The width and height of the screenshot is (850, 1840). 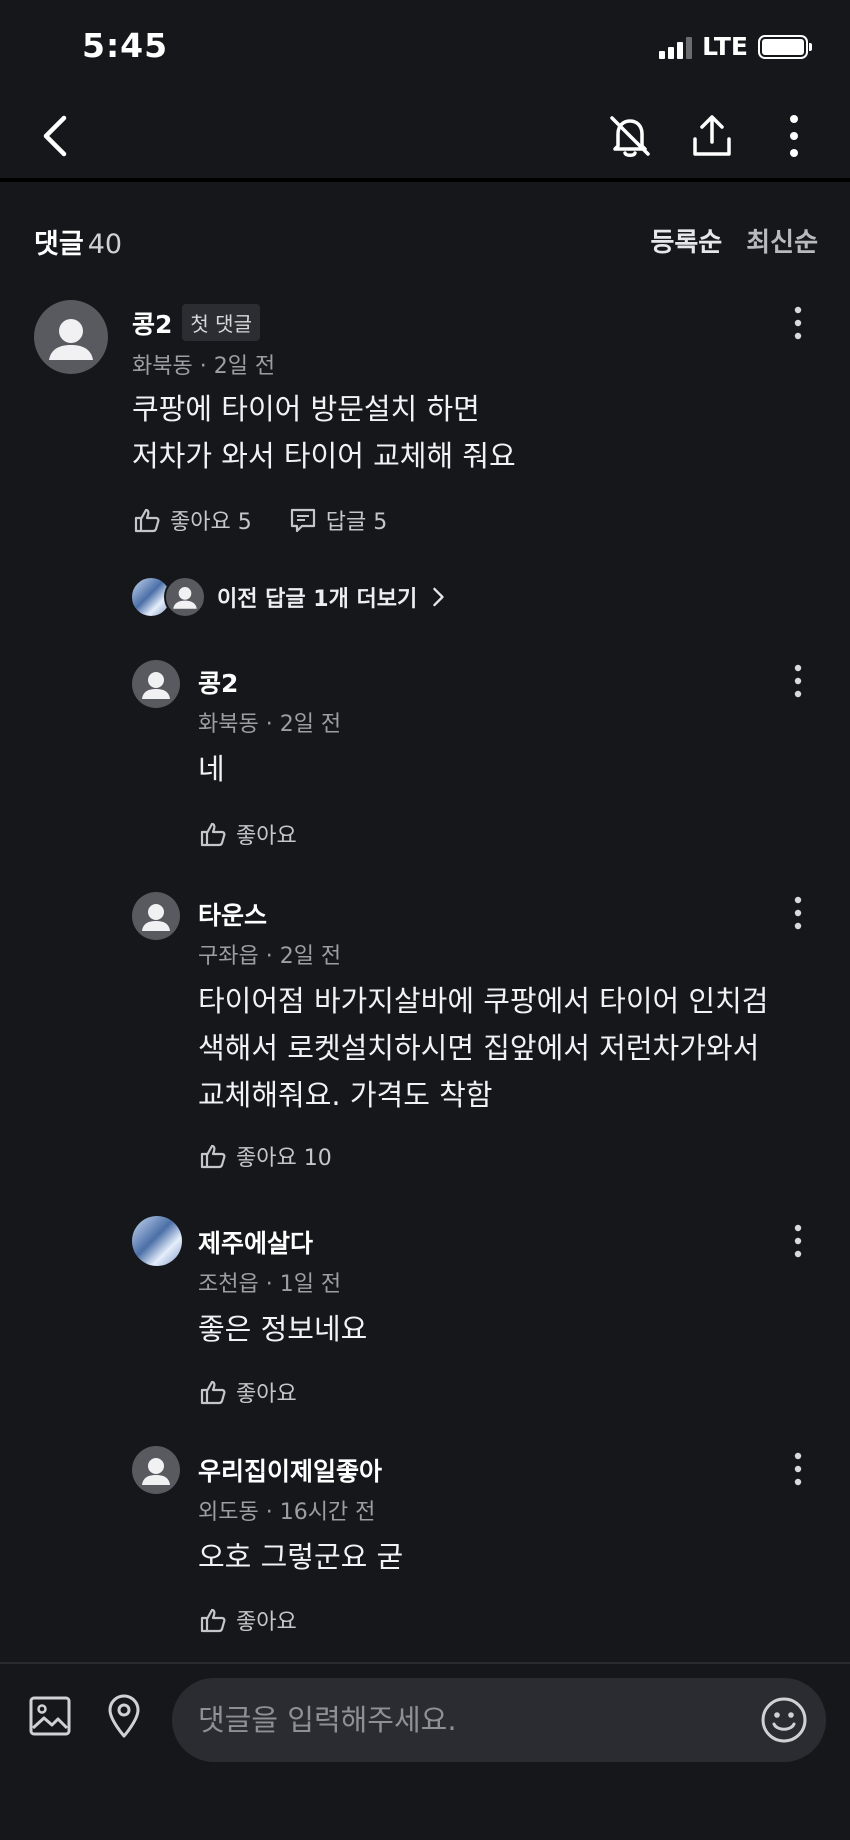 I want to click on replier-name: 우리집이제일좋아, so click(x=290, y=1471).